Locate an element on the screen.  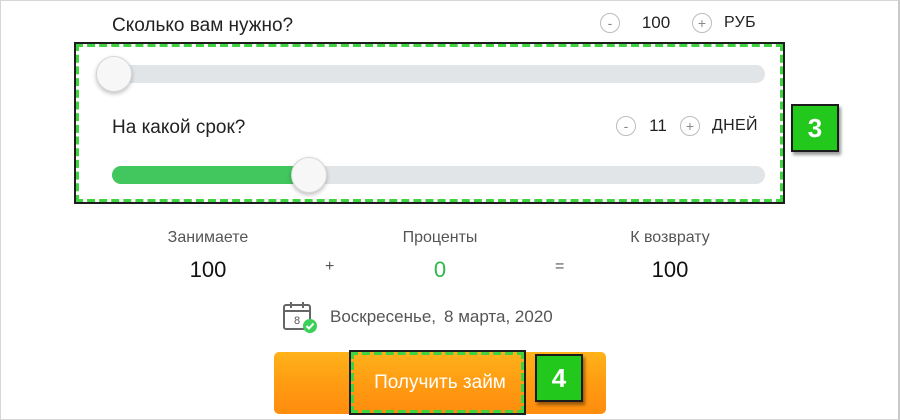
summary-plus-sign: + is located at coordinates (330, 266).